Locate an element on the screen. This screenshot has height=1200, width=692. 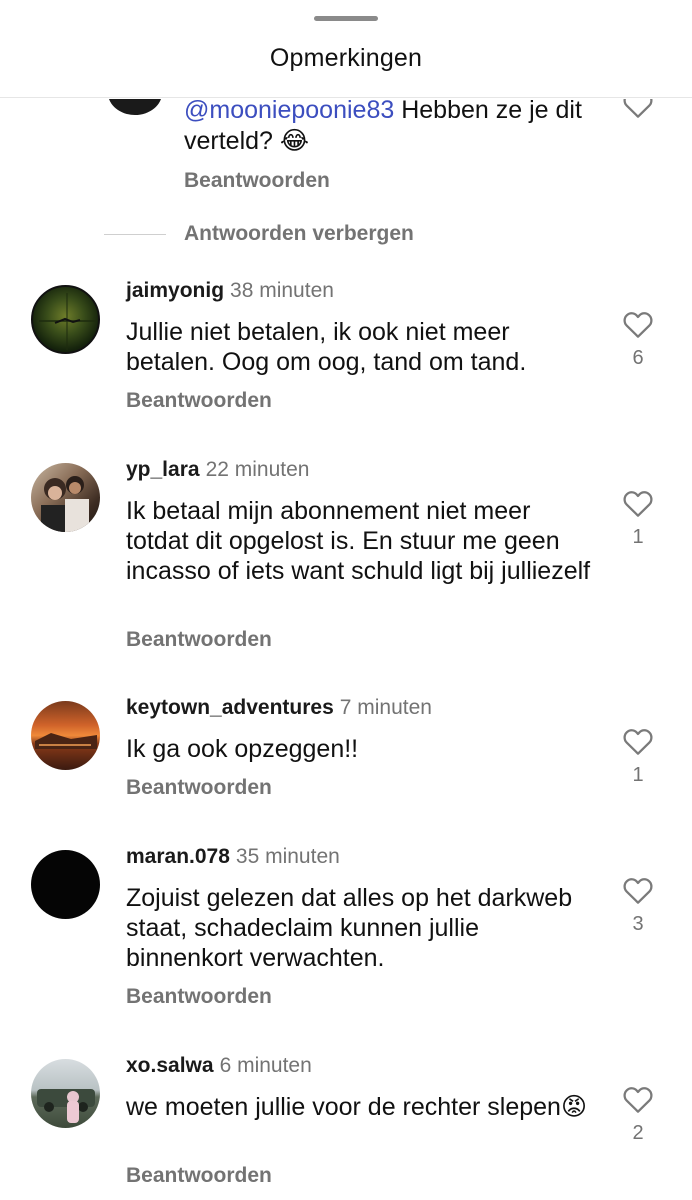
divider is located at coordinates (135, 234).